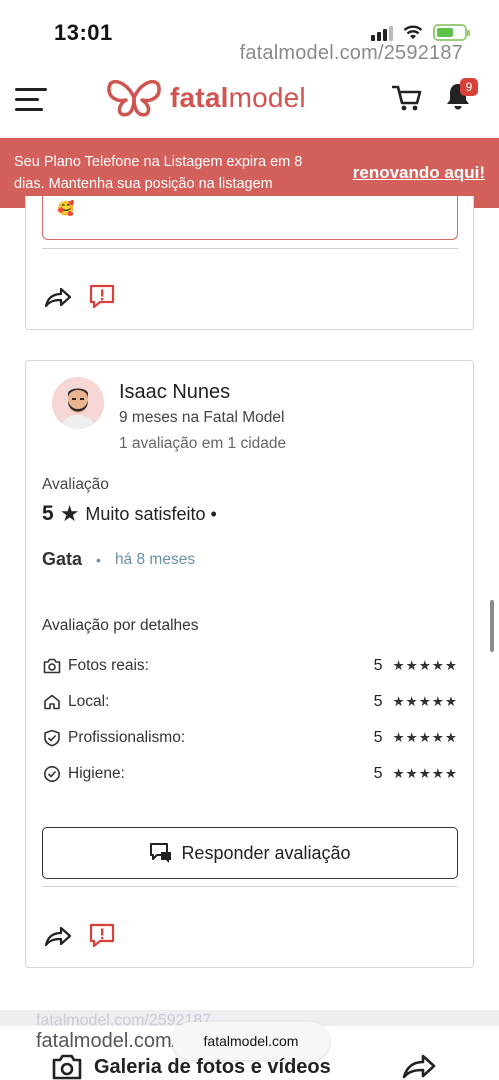 Image resolution: width=499 pixels, height=1080 pixels. I want to click on scrollbar, so click(492, 626).